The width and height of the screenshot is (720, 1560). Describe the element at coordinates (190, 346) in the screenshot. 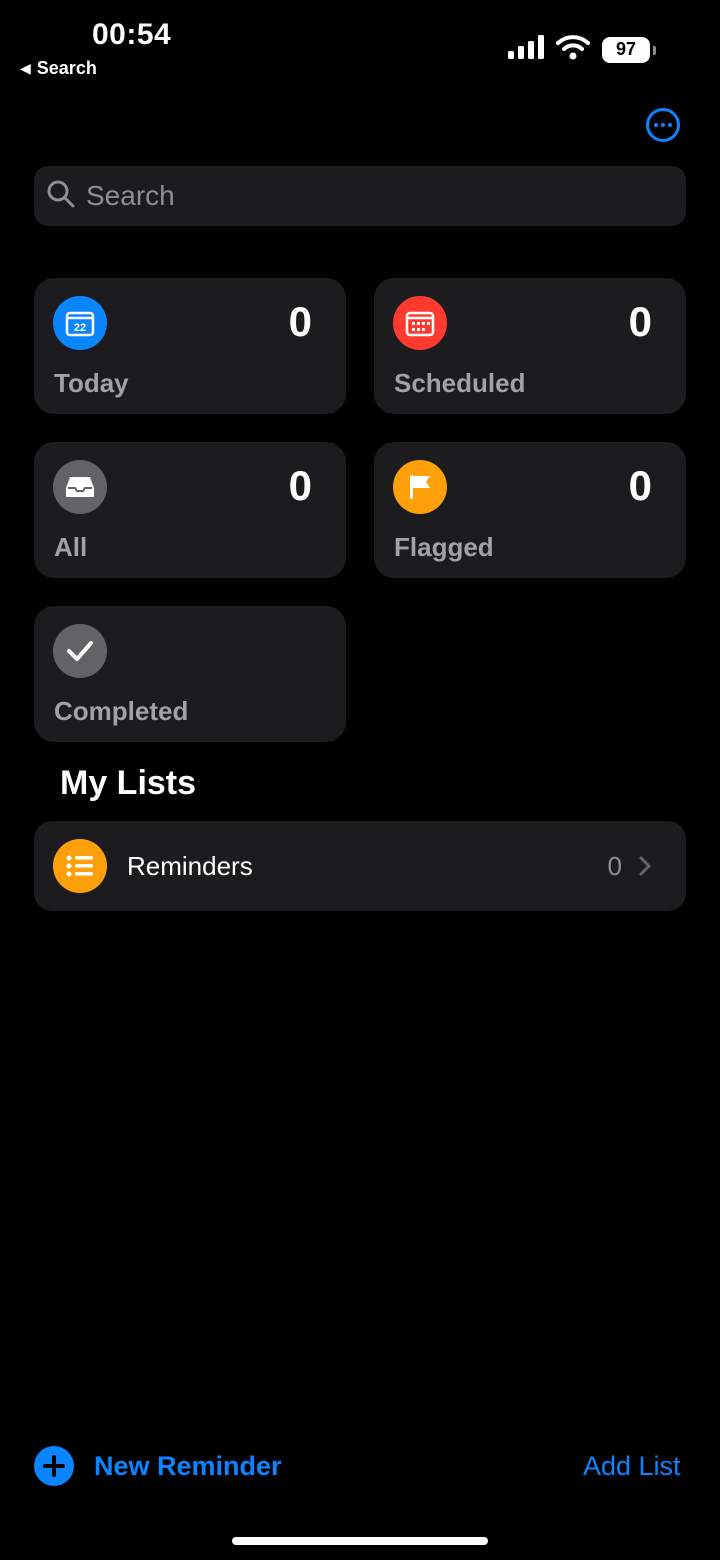

I see `tile-today: 22 0 Today` at that location.